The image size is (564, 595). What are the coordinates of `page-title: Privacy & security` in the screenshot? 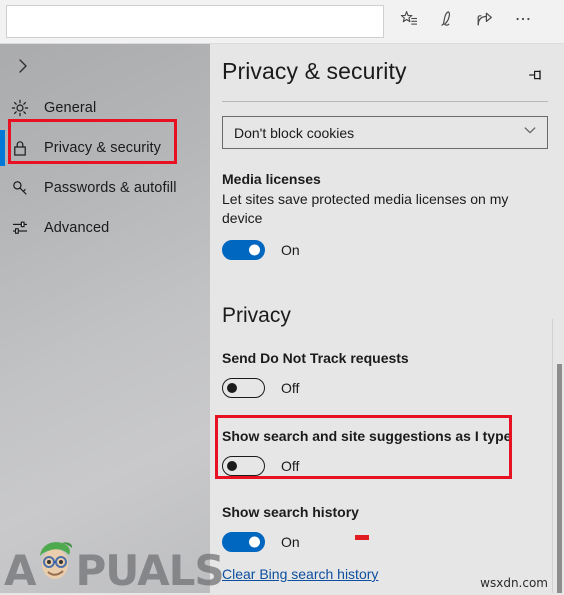 It's located at (314, 71).